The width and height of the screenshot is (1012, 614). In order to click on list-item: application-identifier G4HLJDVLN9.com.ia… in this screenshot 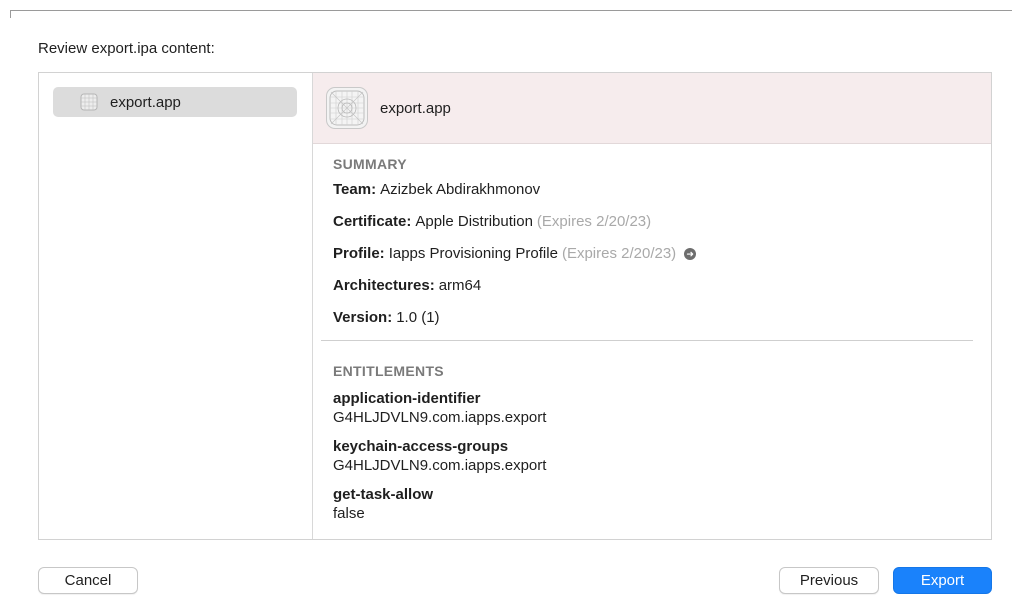, I will do `click(662, 408)`.